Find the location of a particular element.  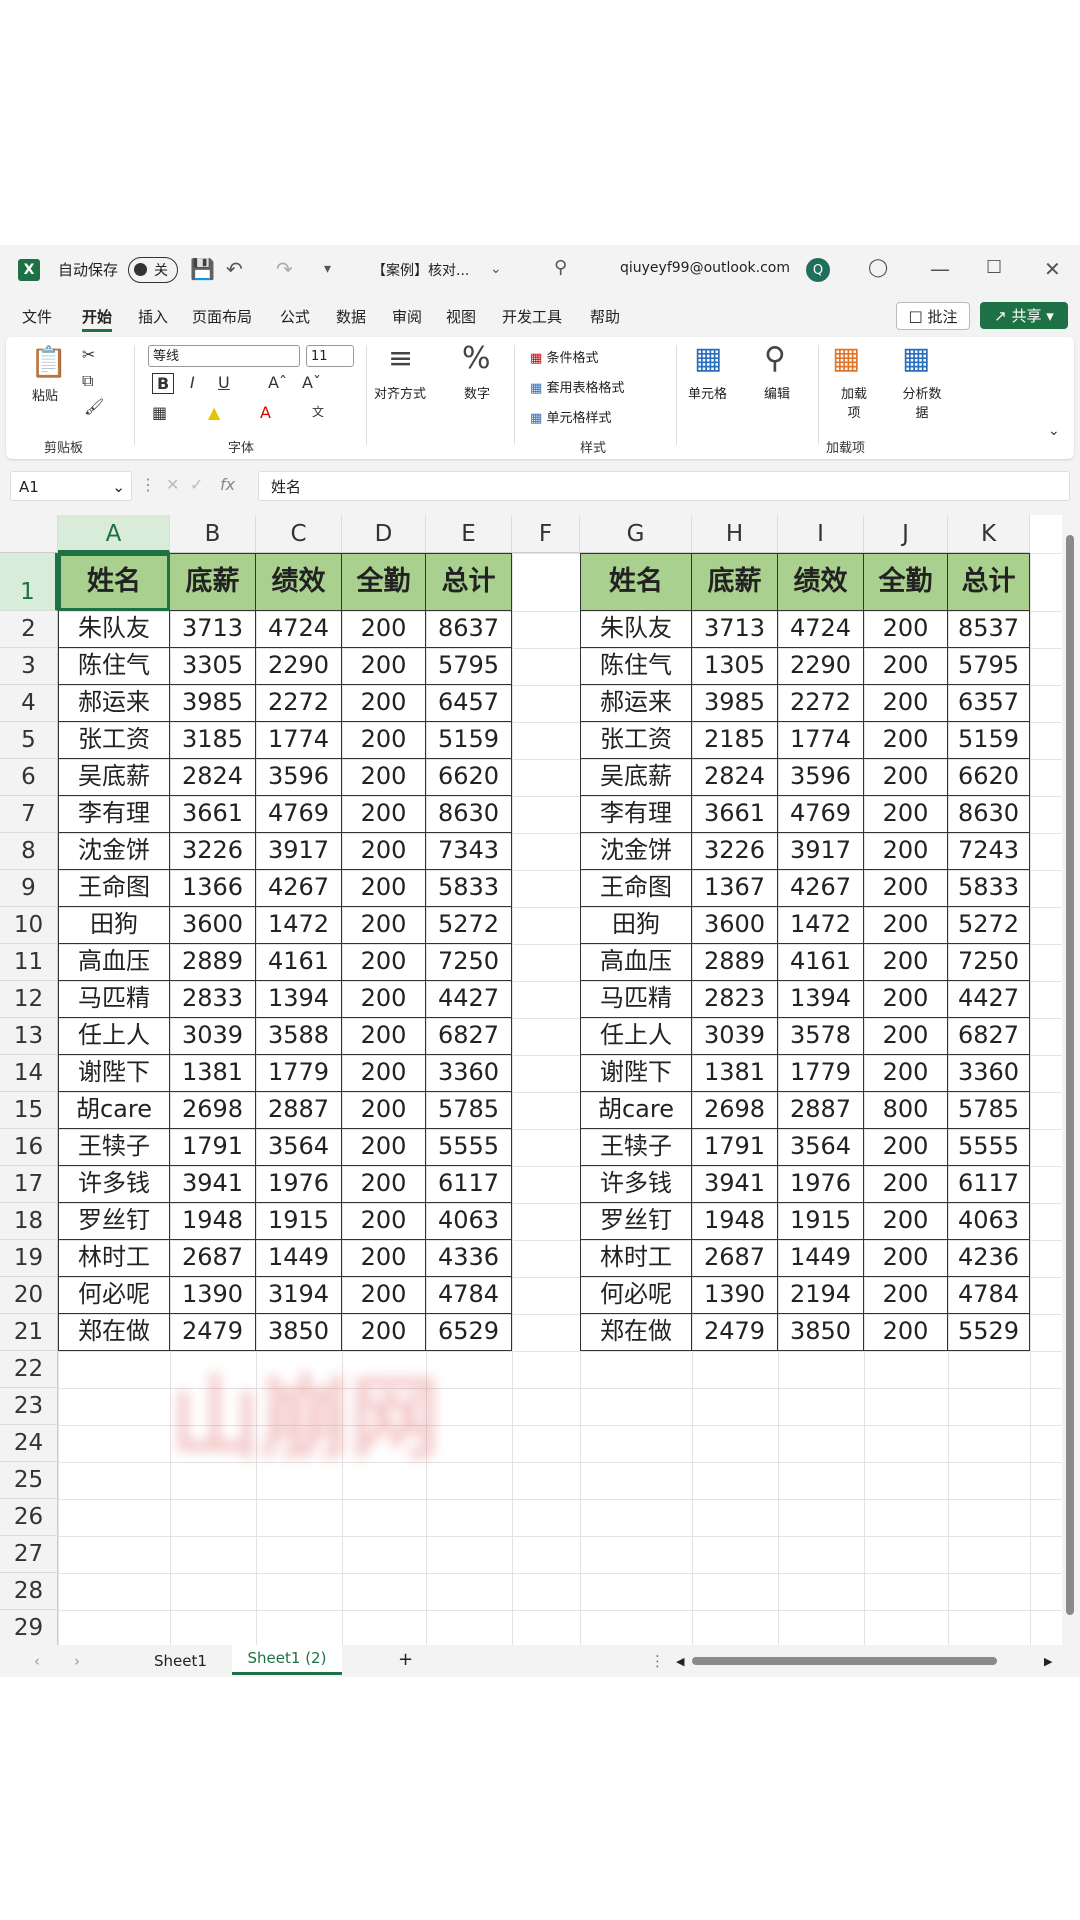

t2-cell: 1915 is located at coordinates (821, 1221).